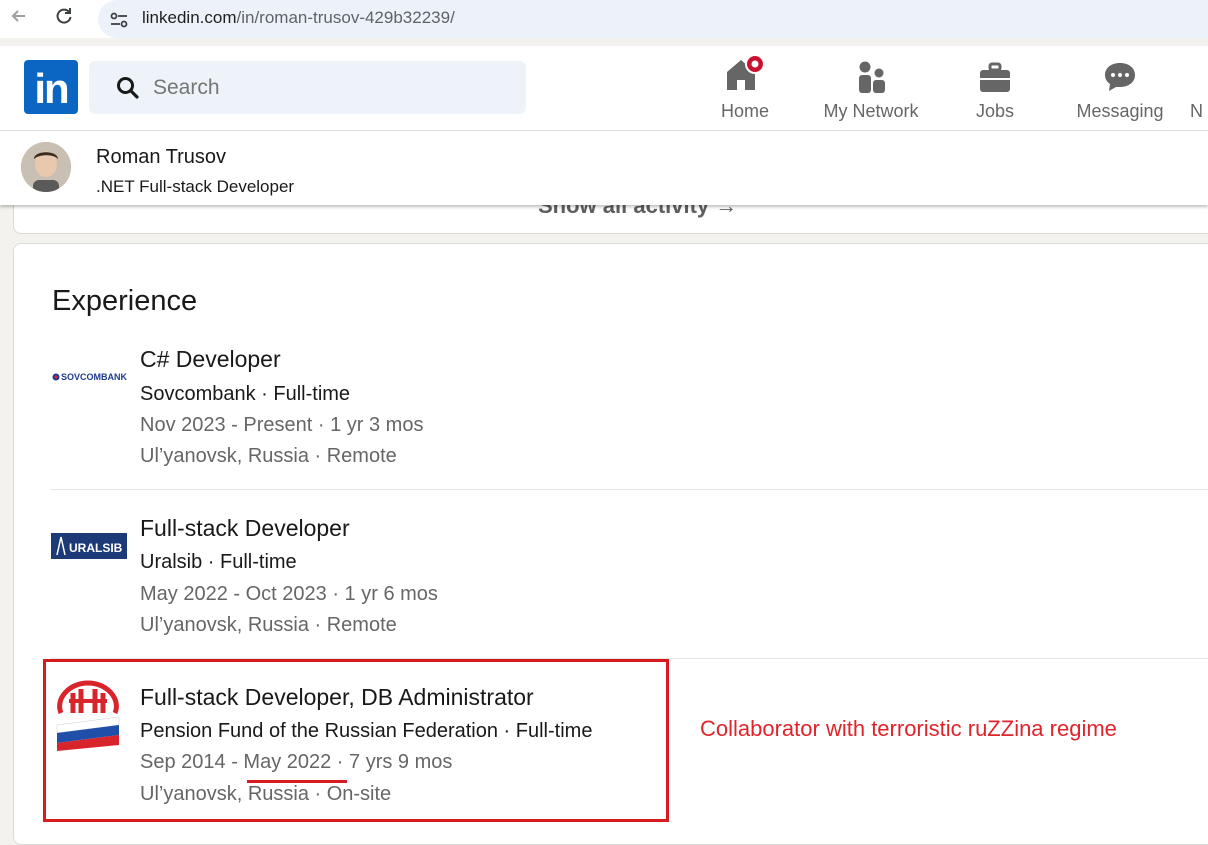 This screenshot has height=845, width=1208. What do you see at coordinates (356, 740) in the screenshot?
I see `highlight-rectangle` at bounding box center [356, 740].